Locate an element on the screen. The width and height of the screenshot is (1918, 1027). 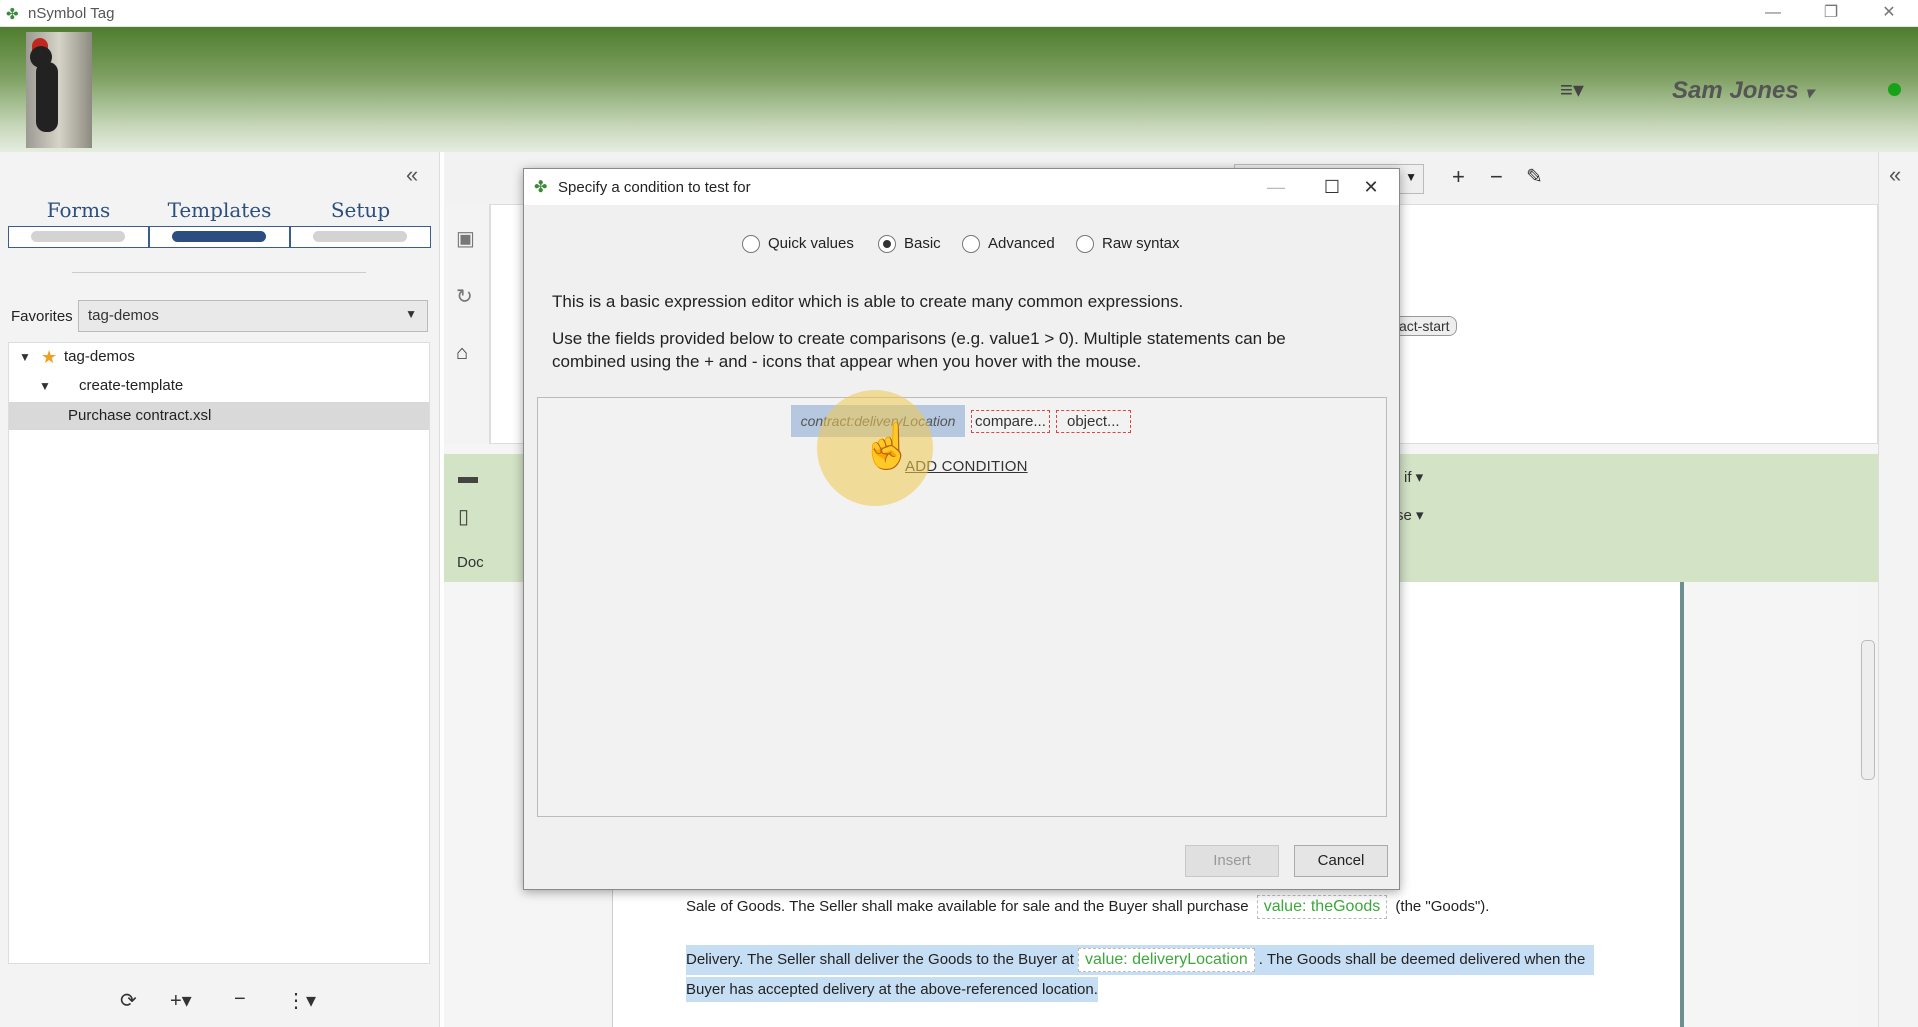
tree-item-purchase-contract: Purchase contract.xsl is located at coordinates (219, 416).